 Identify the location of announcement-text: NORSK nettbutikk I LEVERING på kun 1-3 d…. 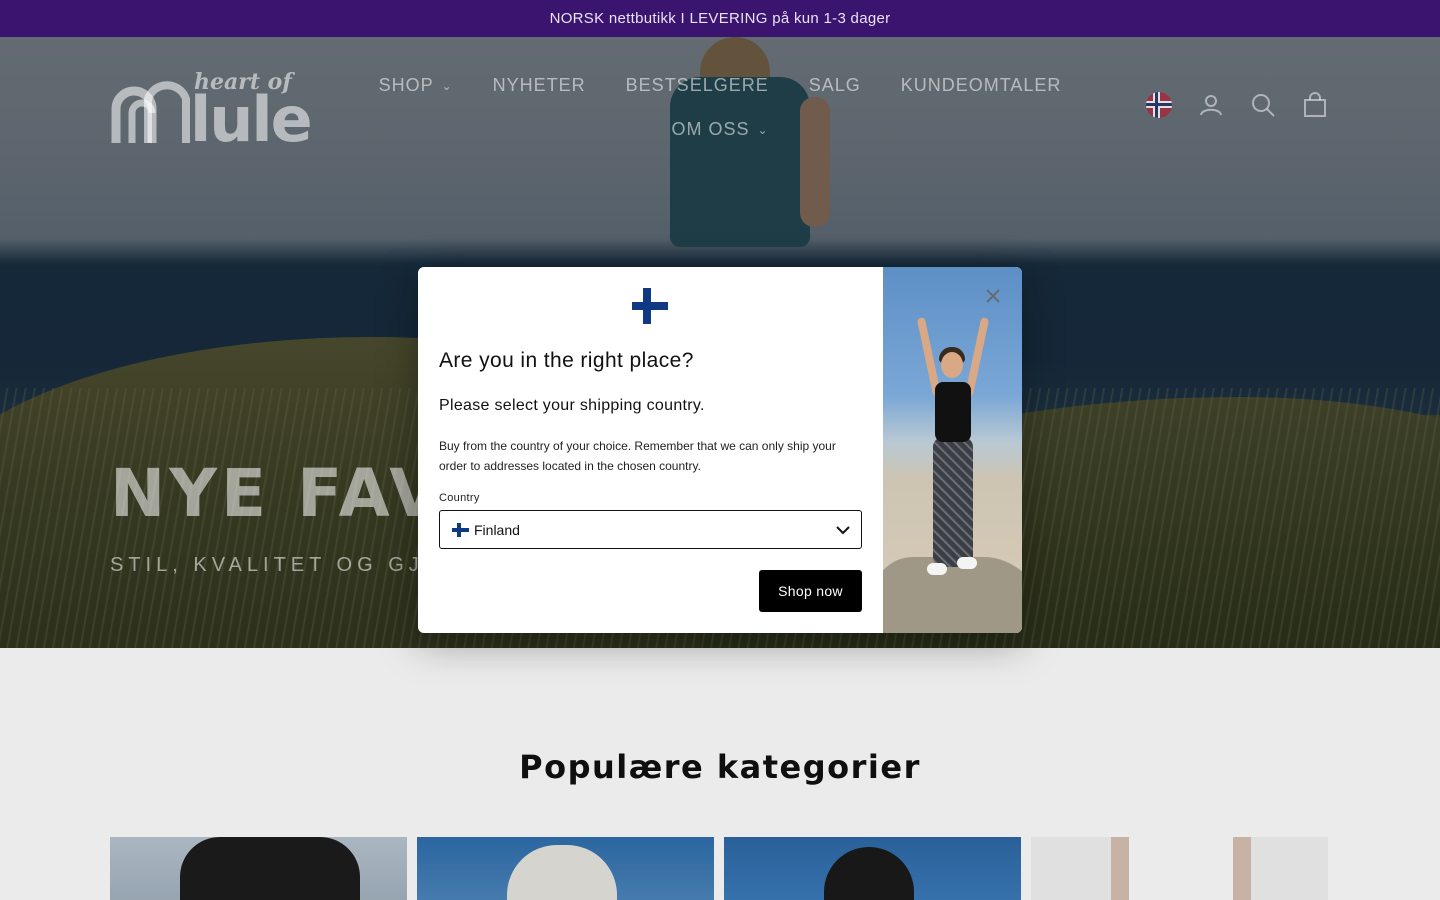
(720, 18).